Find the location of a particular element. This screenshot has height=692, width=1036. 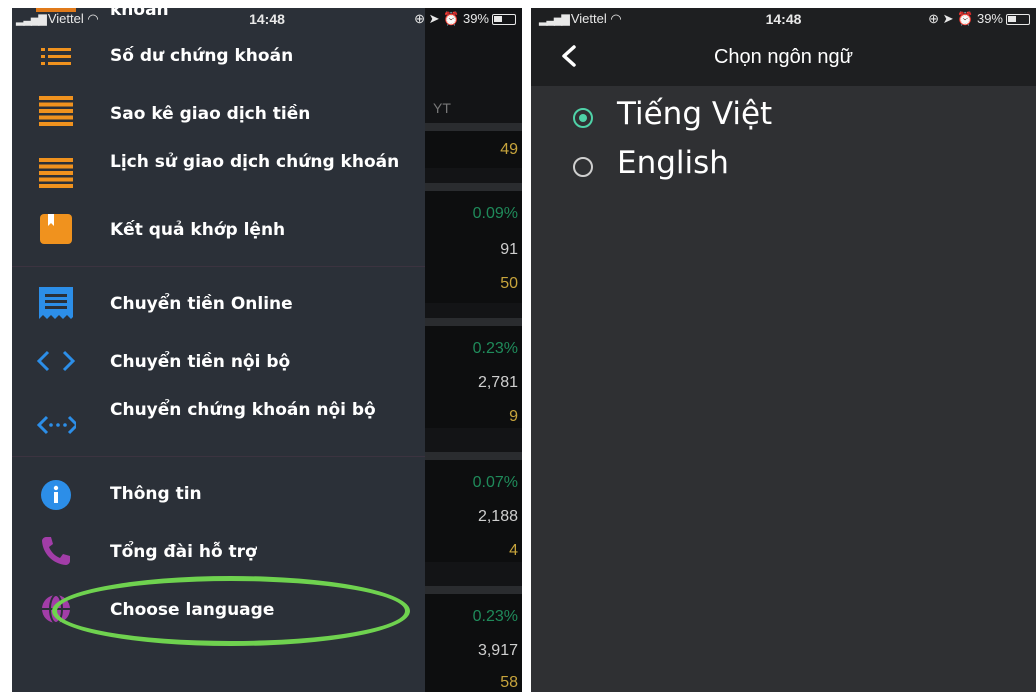

stock-value: 49 is located at coordinates (509, 149).